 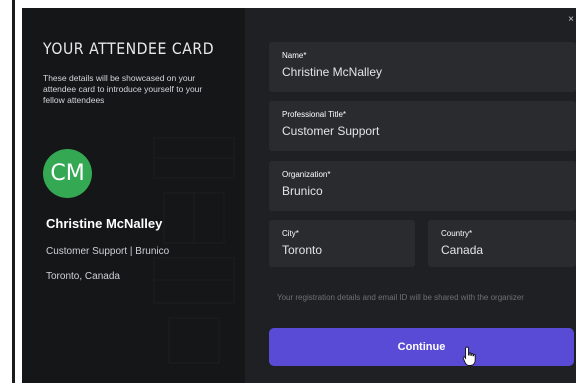 I want to click on card-attendee-location: Toronto, Canada, so click(x=83, y=276).